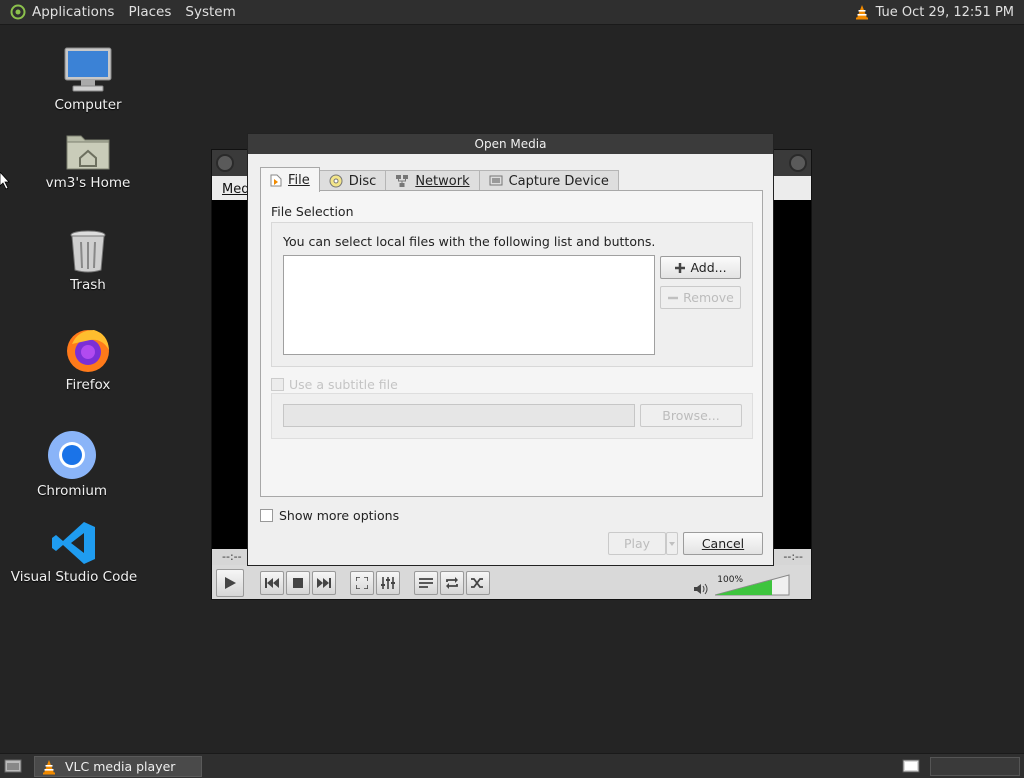  What do you see at coordinates (88, 251) in the screenshot?
I see `trash-icon` at bounding box center [88, 251].